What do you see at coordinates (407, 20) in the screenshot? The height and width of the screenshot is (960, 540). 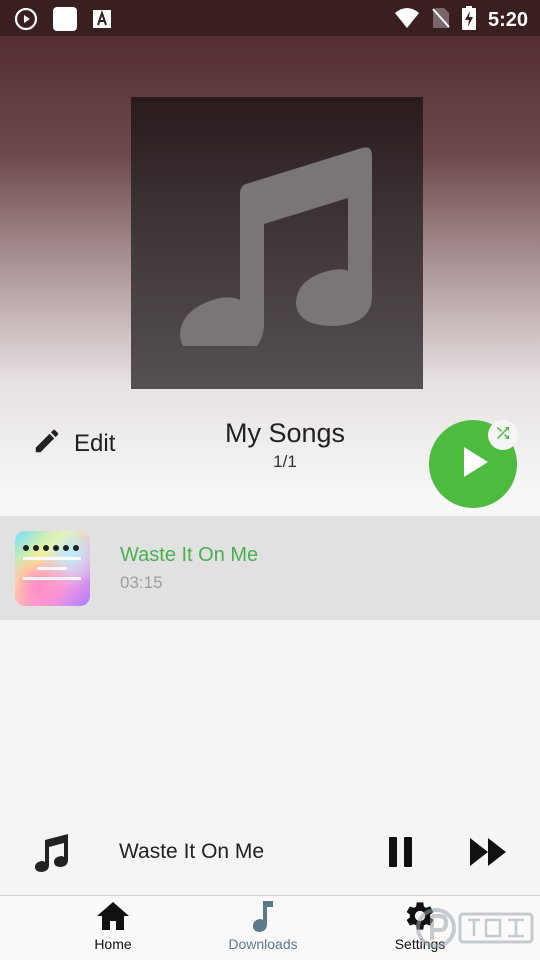 I see `wifi-icon` at bounding box center [407, 20].